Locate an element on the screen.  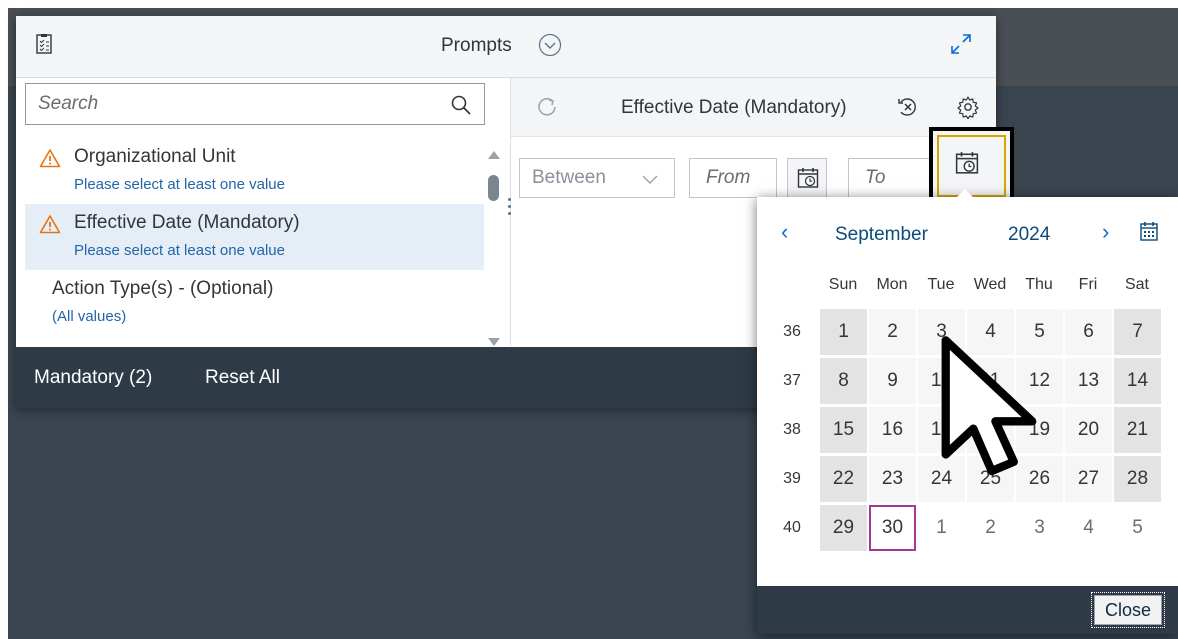
calendar-day: 8 is located at coordinates (843, 381).